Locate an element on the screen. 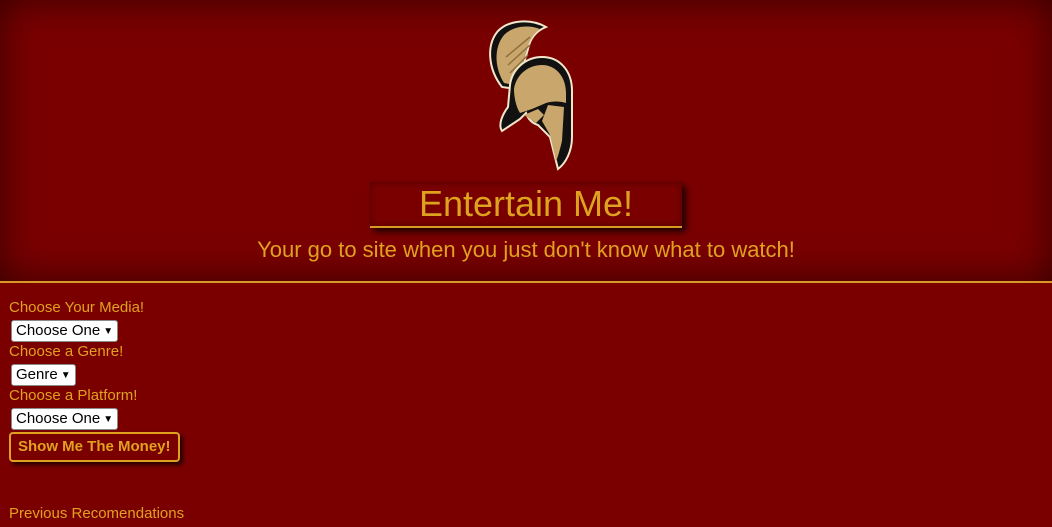 This screenshot has width=1052, height=527. spartan-helmet-icon is located at coordinates (531, 95).